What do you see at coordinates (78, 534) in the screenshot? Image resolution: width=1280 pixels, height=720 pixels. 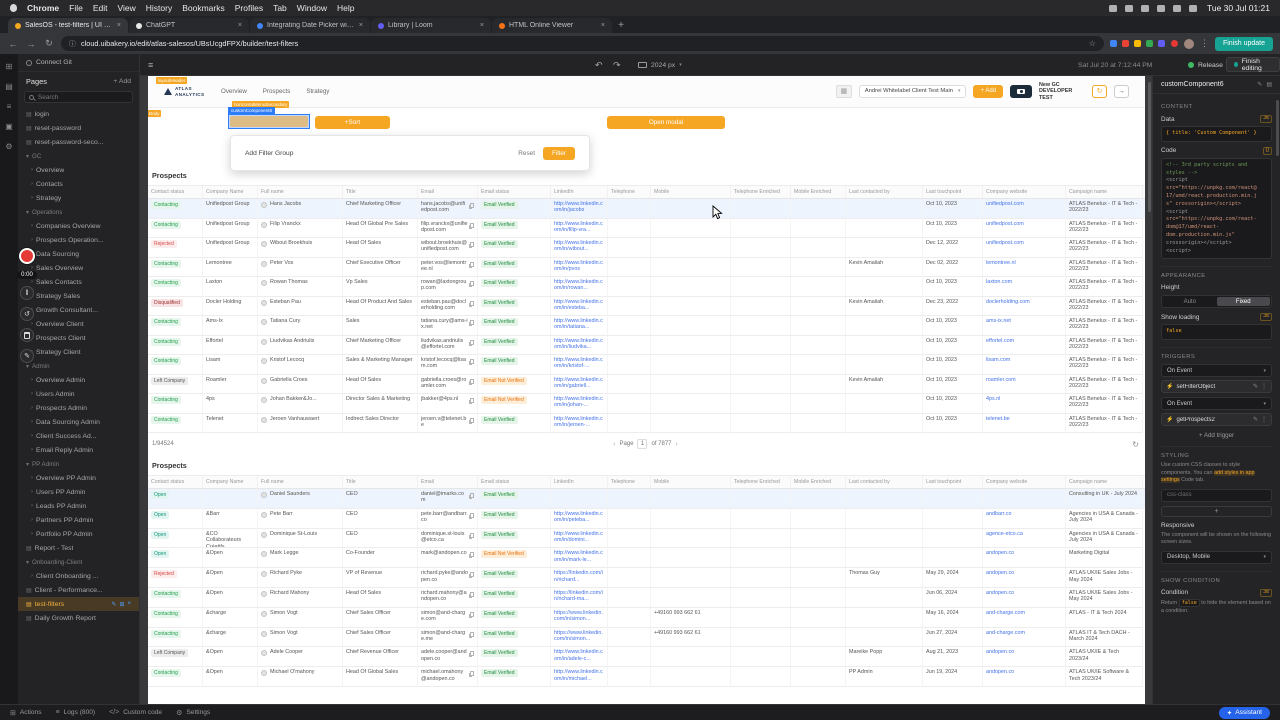 I see `page-item: ▾ › ▤ Portfolio PP Admin ✎⊞×` at bounding box center [78, 534].